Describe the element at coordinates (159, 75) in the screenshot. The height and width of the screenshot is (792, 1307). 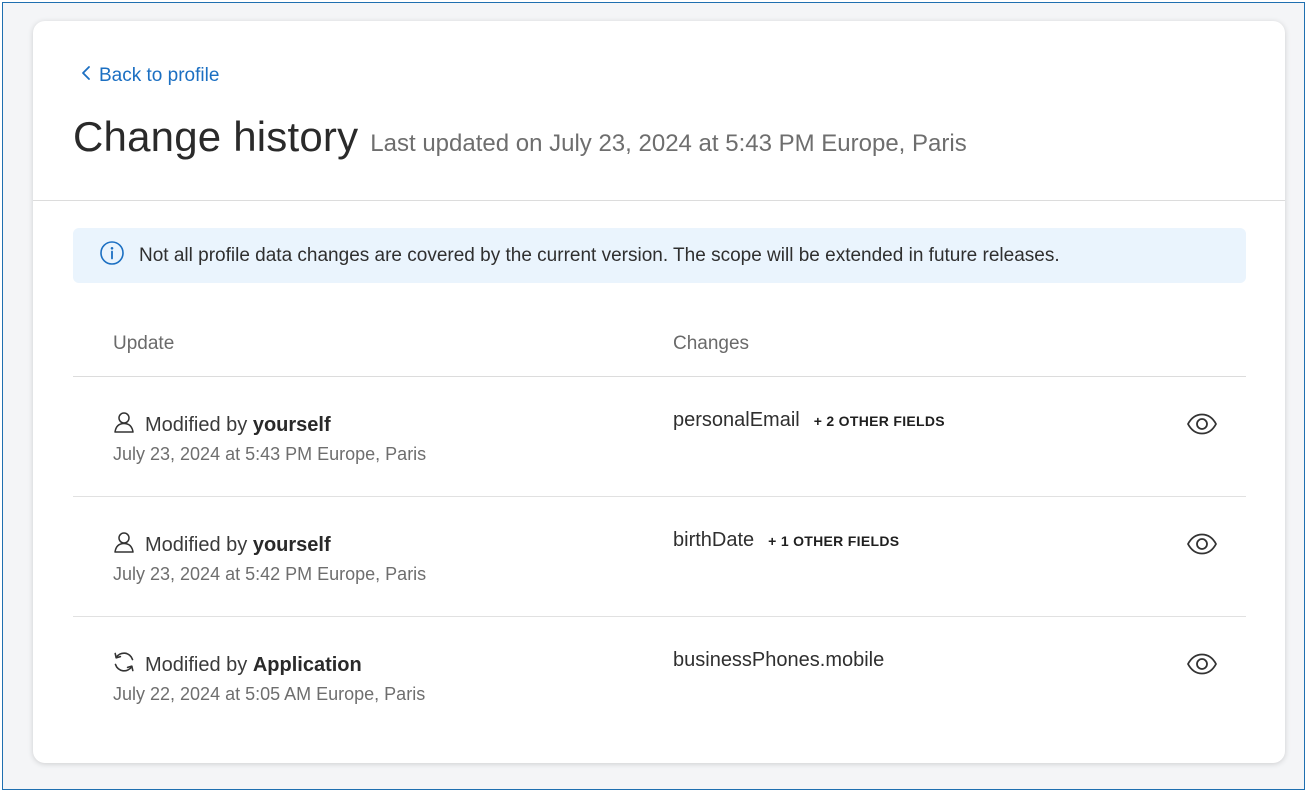
I see `back-link-label: Back to profile` at that location.